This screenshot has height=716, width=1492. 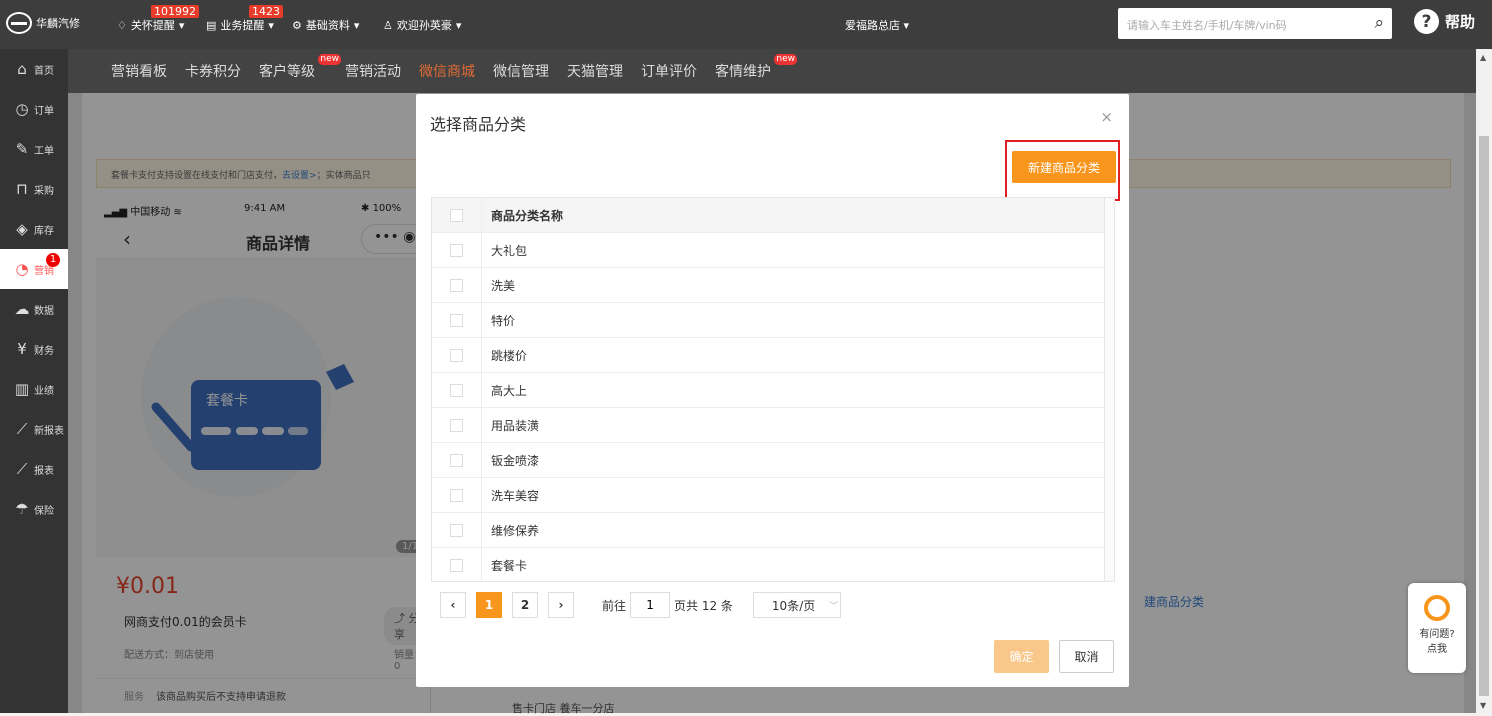 I want to click on confirm-button: 确定, so click(x=1021, y=656).